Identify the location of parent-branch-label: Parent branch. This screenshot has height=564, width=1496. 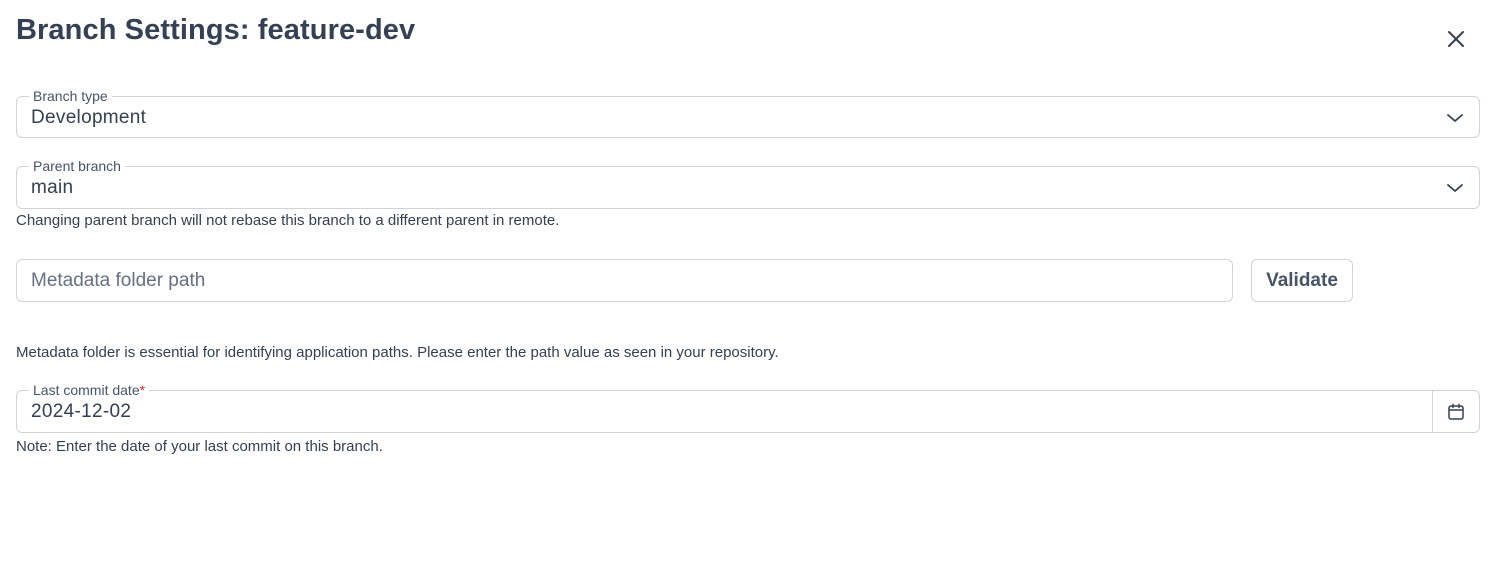
(77, 166).